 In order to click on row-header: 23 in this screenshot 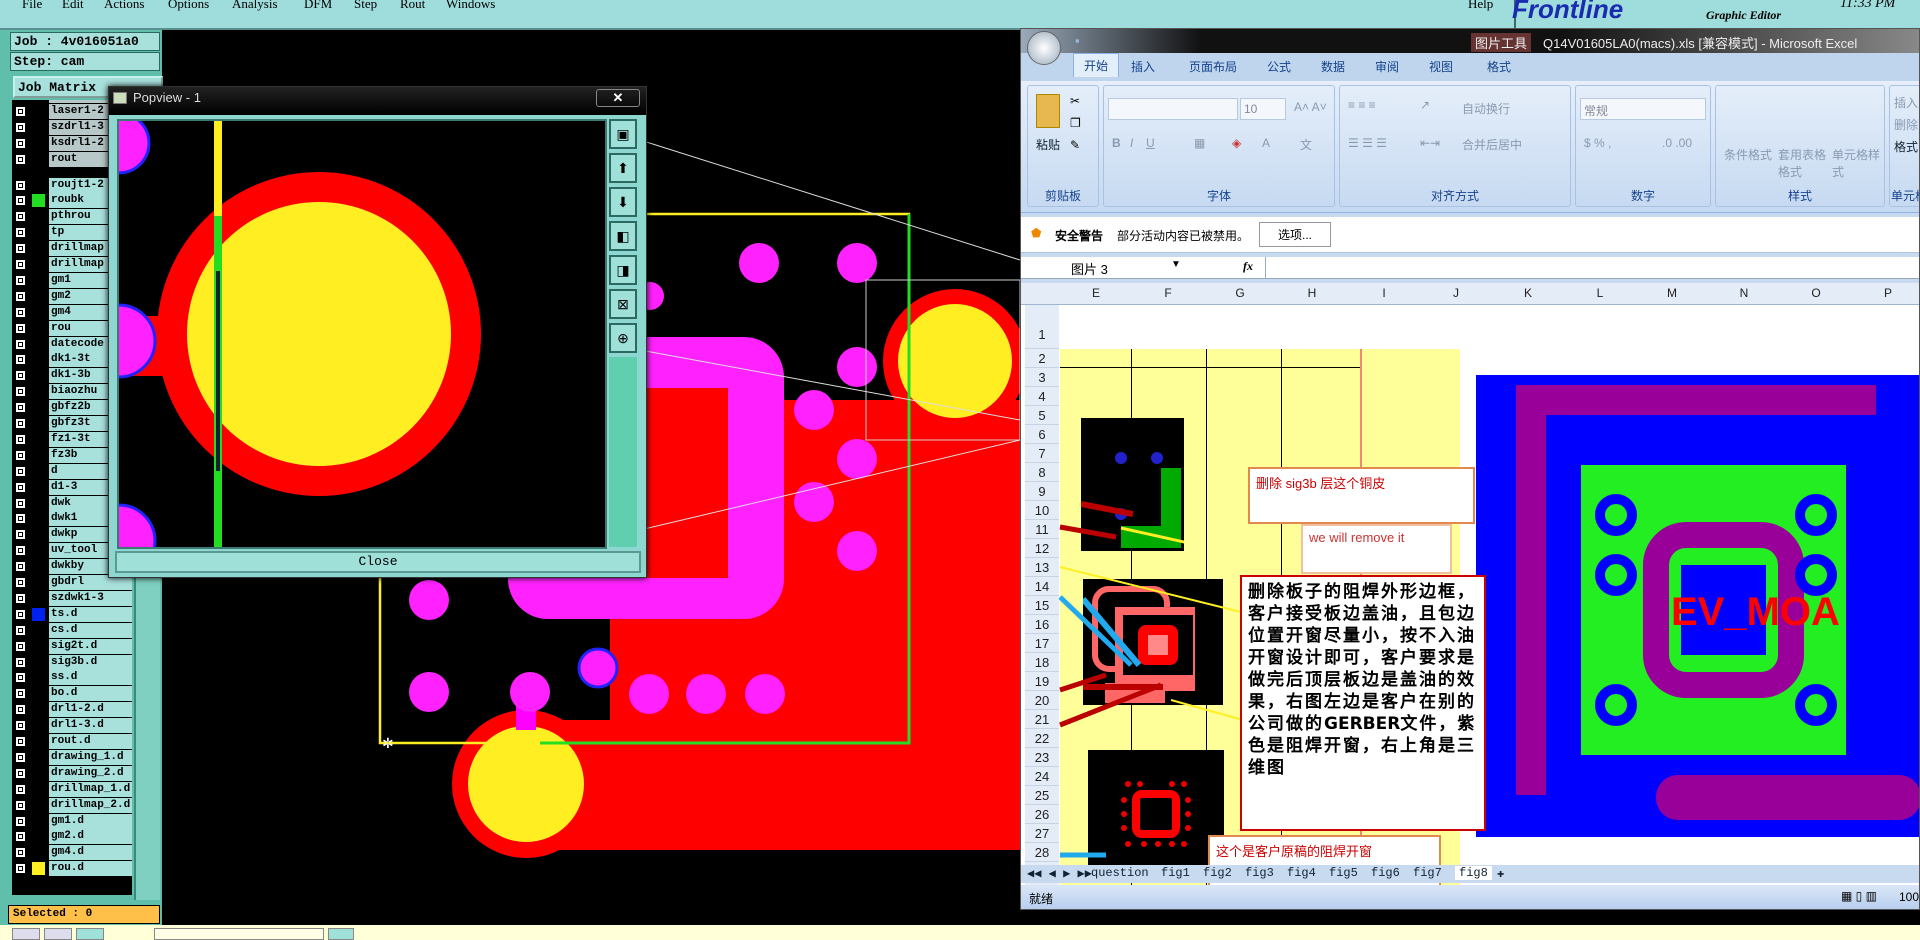, I will do `click(1042, 757)`.